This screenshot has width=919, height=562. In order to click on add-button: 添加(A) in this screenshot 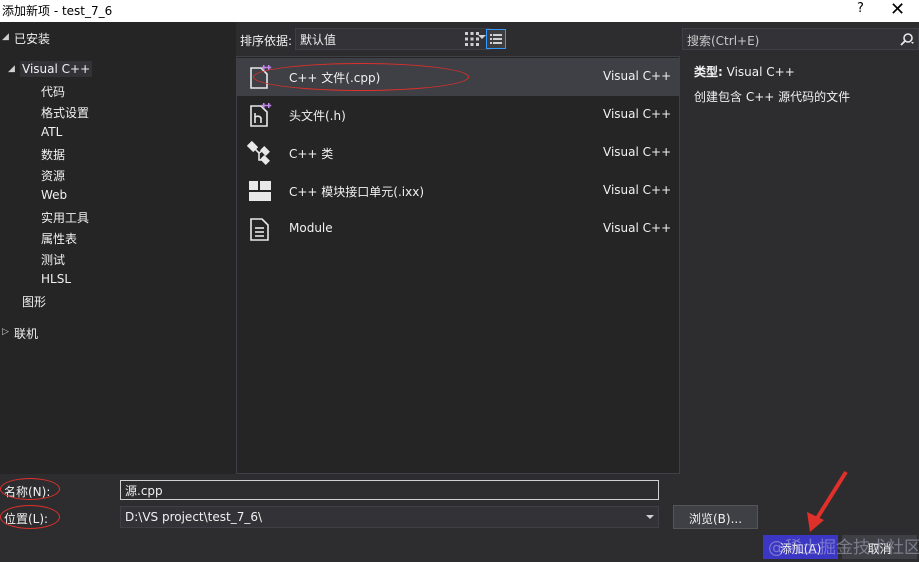, I will do `click(800, 547)`.